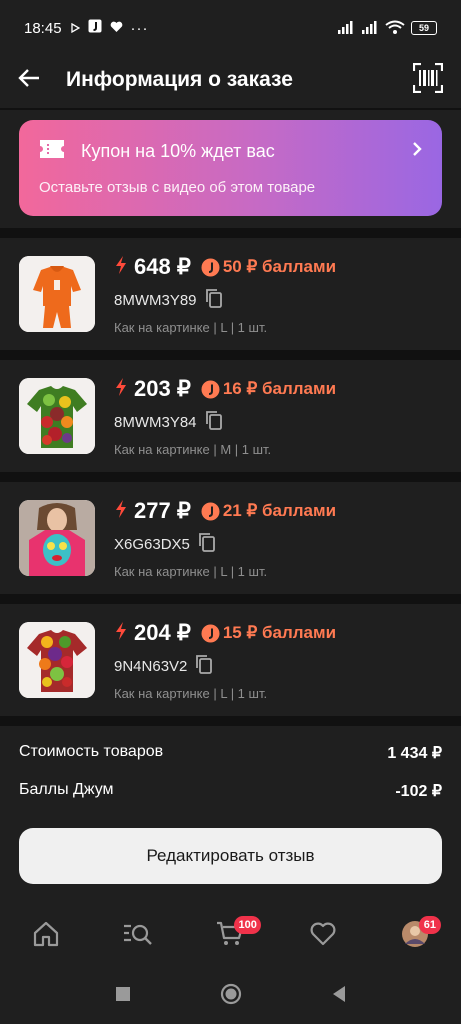  I want to click on tab-profile: 61, so click(415, 936).